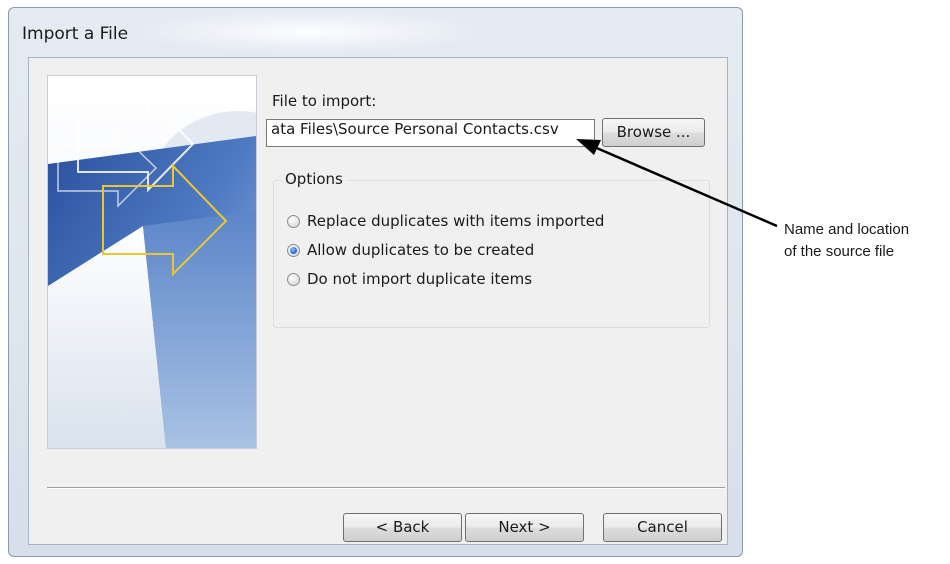 The image size is (950, 564). Describe the element at coordinates (314, 179) in the screenshot. I see `options-legend: Options` at that location.